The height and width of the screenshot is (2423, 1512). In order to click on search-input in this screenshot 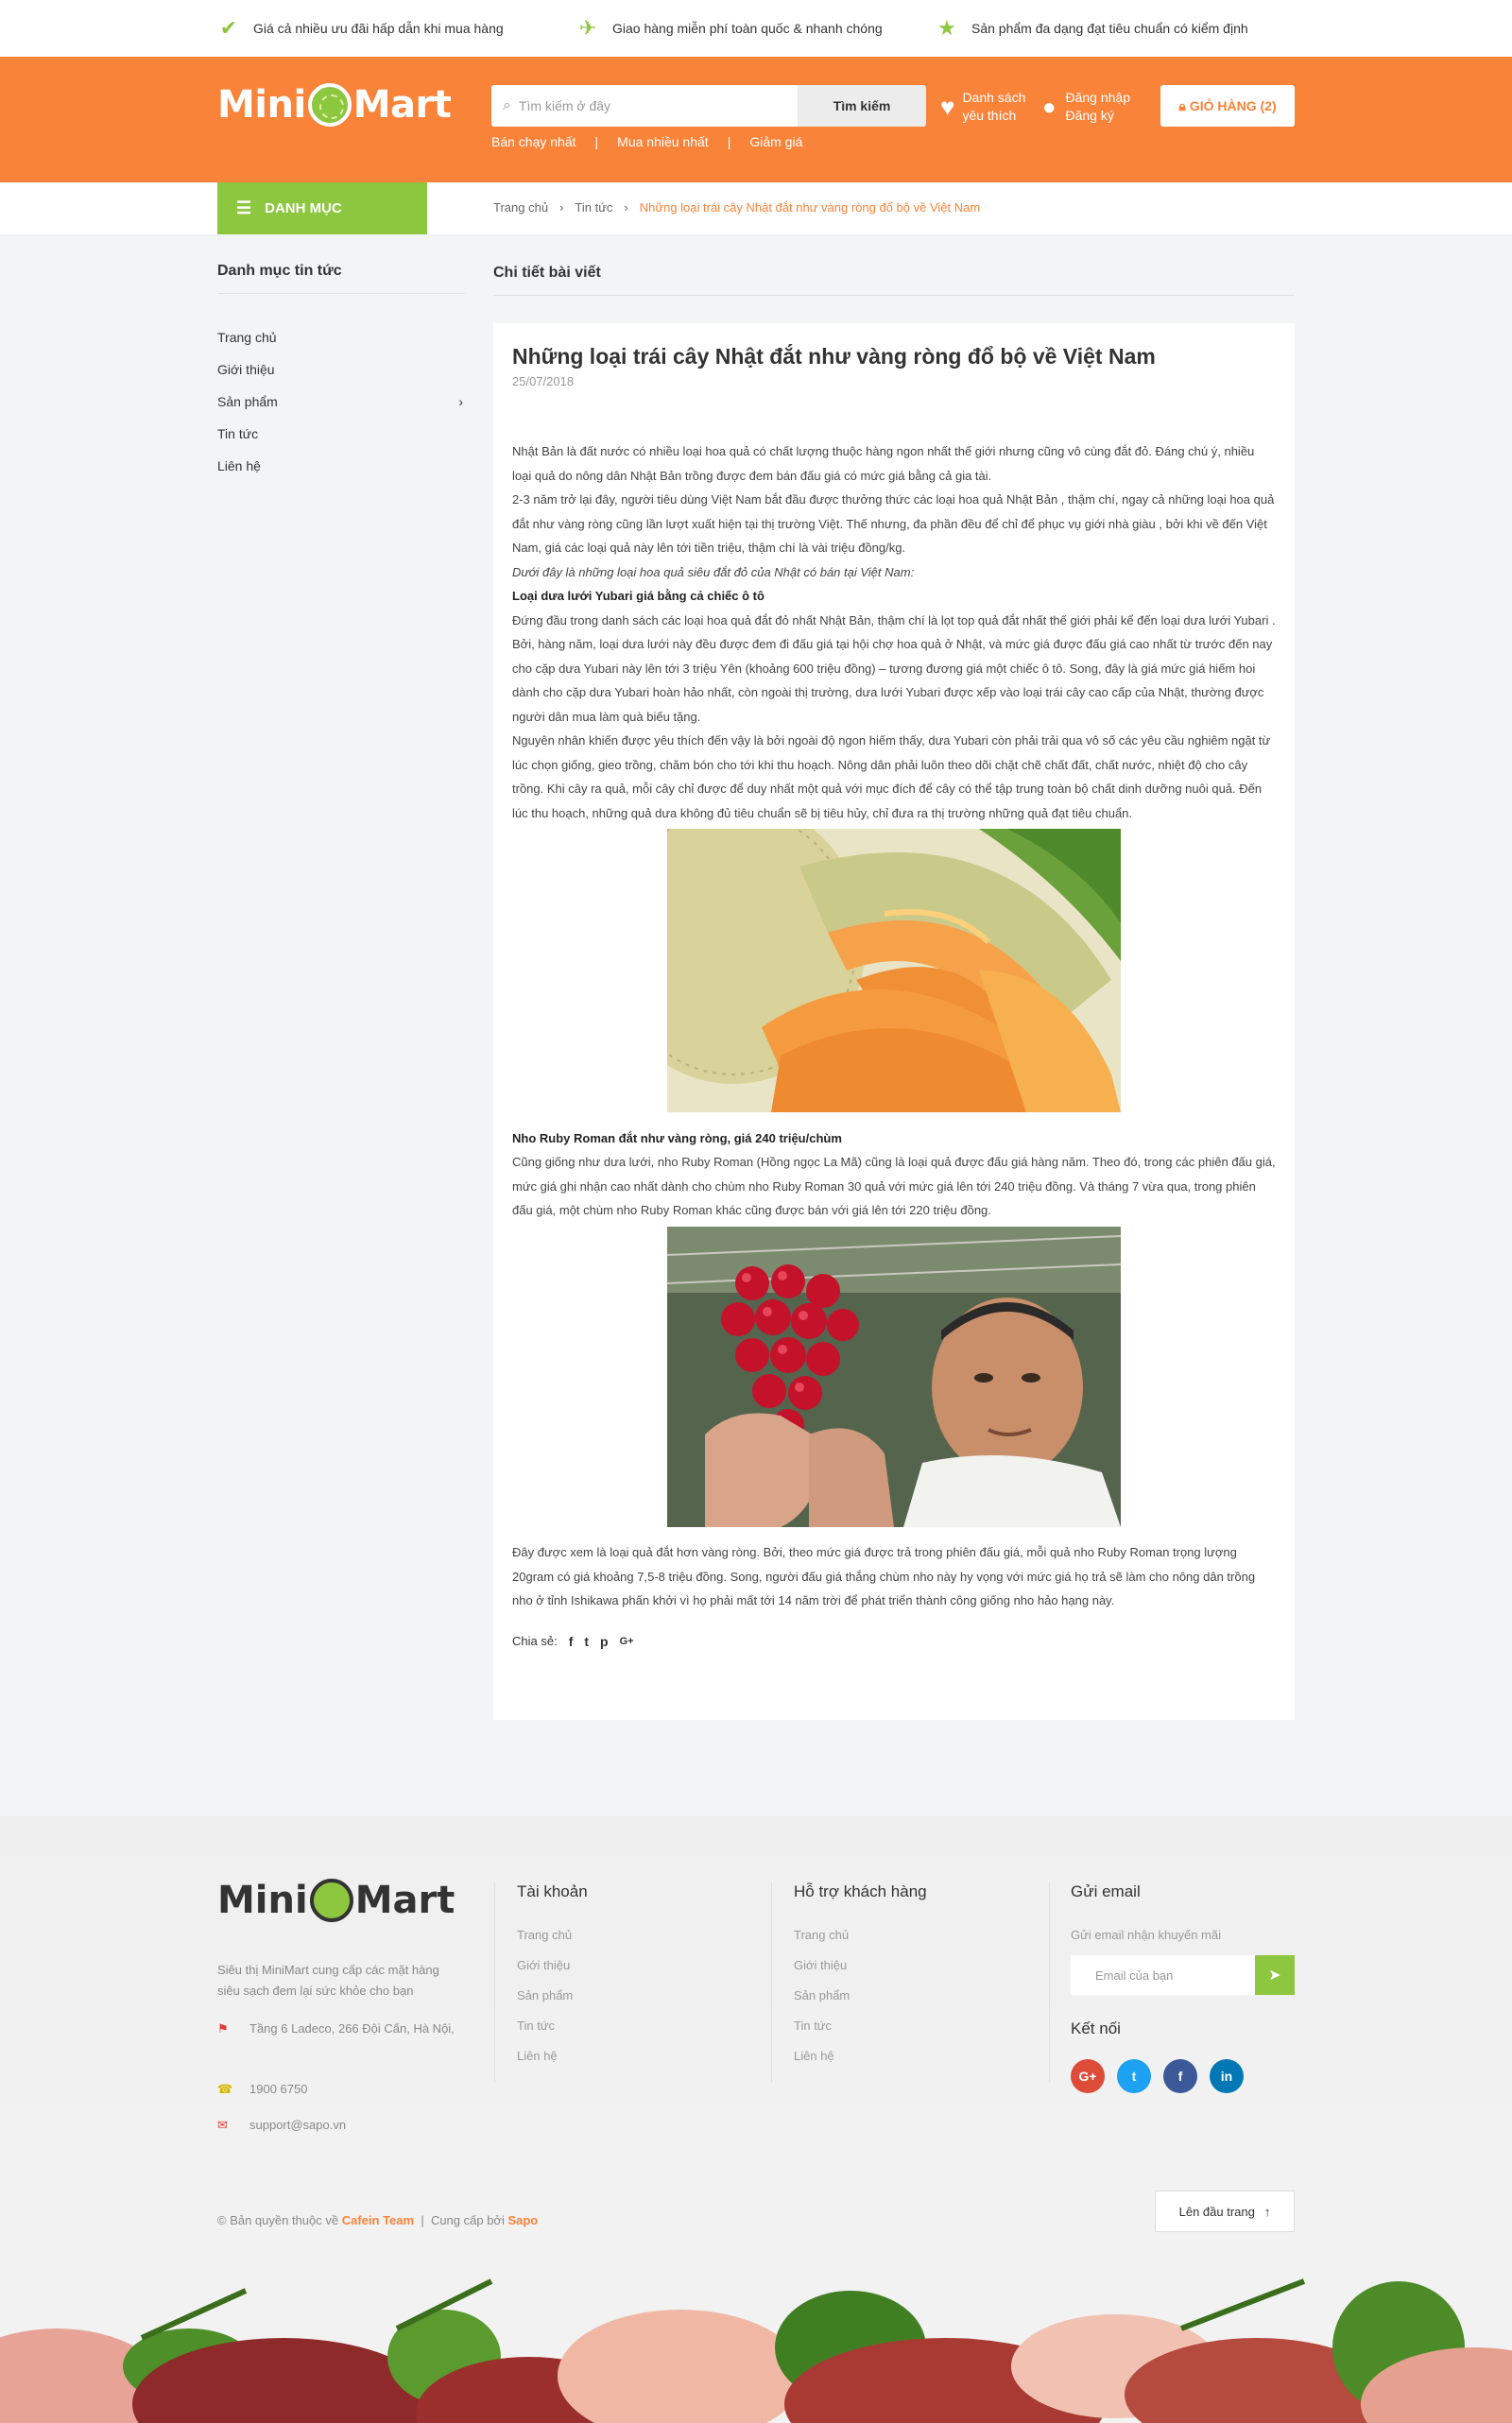, I will do `click(658, 105)`.